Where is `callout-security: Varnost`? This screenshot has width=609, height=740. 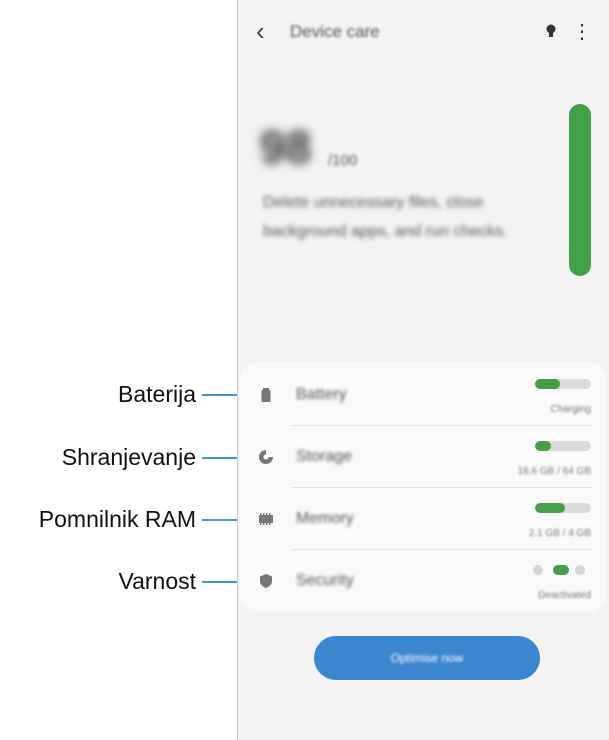
callout-security: Varnost is located at coordinates (125, 581).